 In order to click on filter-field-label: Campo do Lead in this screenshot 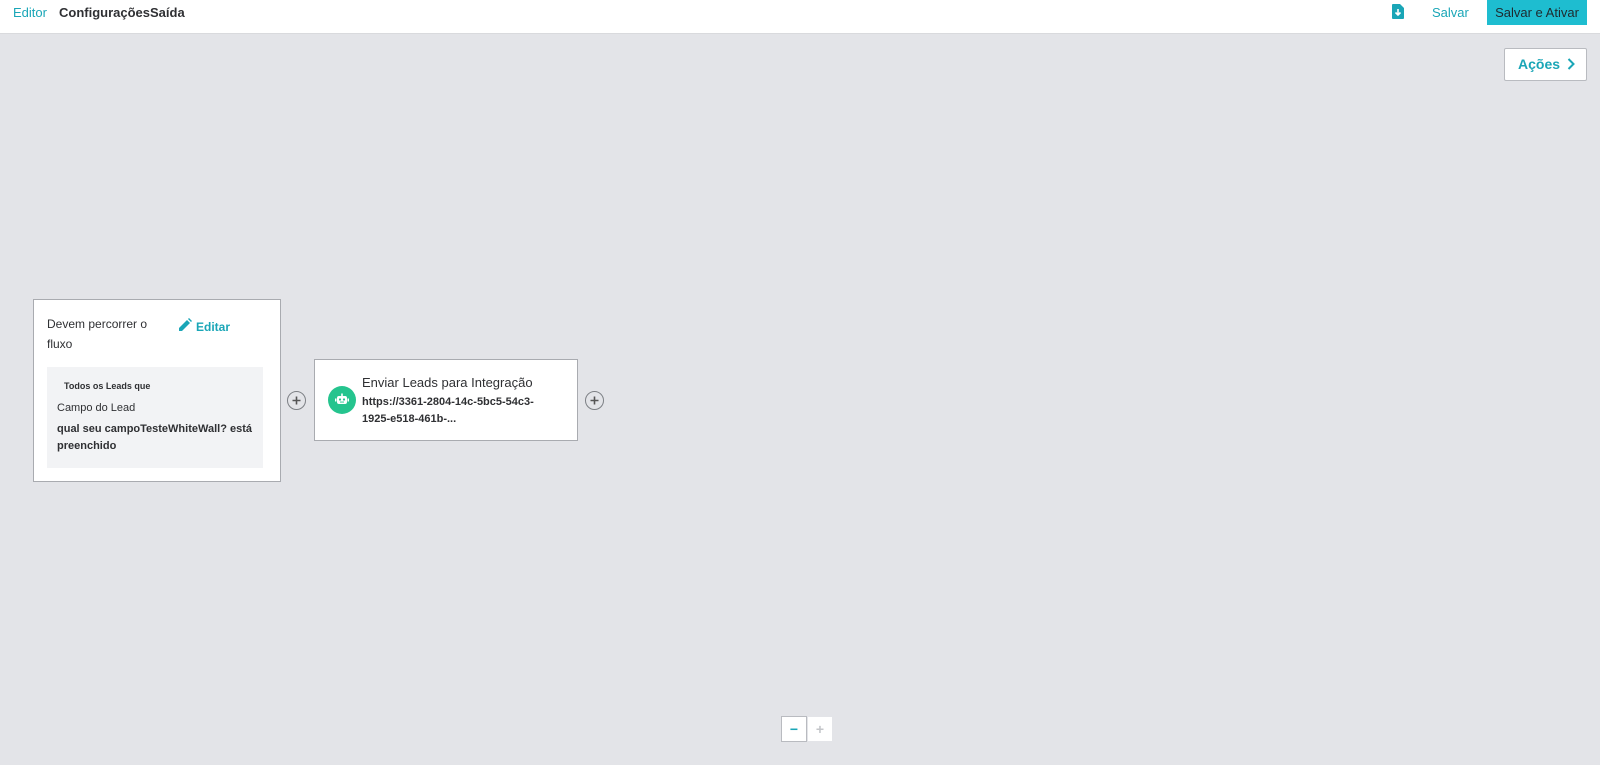, I will do `click(96, 408)`.